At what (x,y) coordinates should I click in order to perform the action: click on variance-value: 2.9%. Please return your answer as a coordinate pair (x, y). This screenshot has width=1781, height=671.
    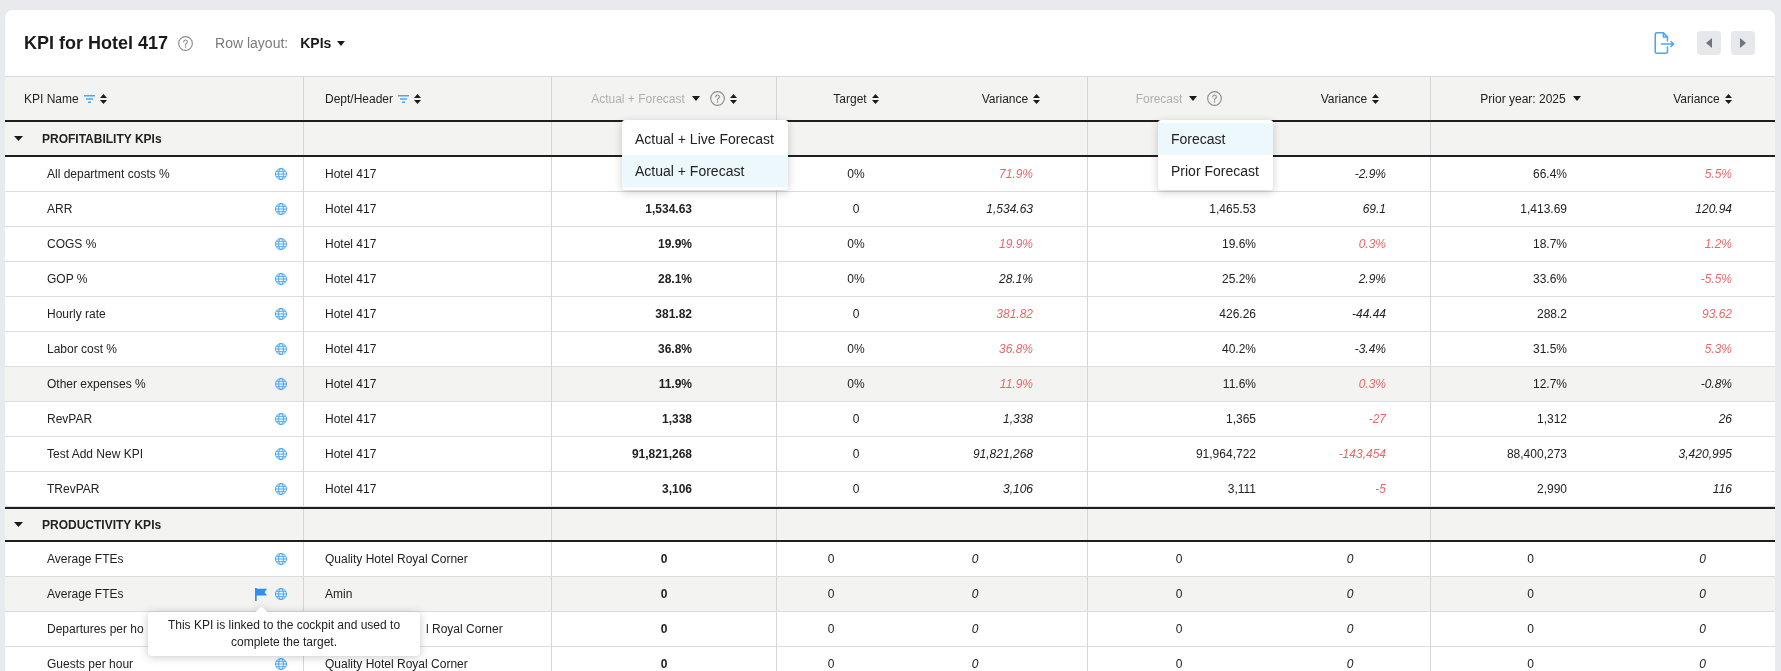
    Looking at the image, I should click on (1372, 279).